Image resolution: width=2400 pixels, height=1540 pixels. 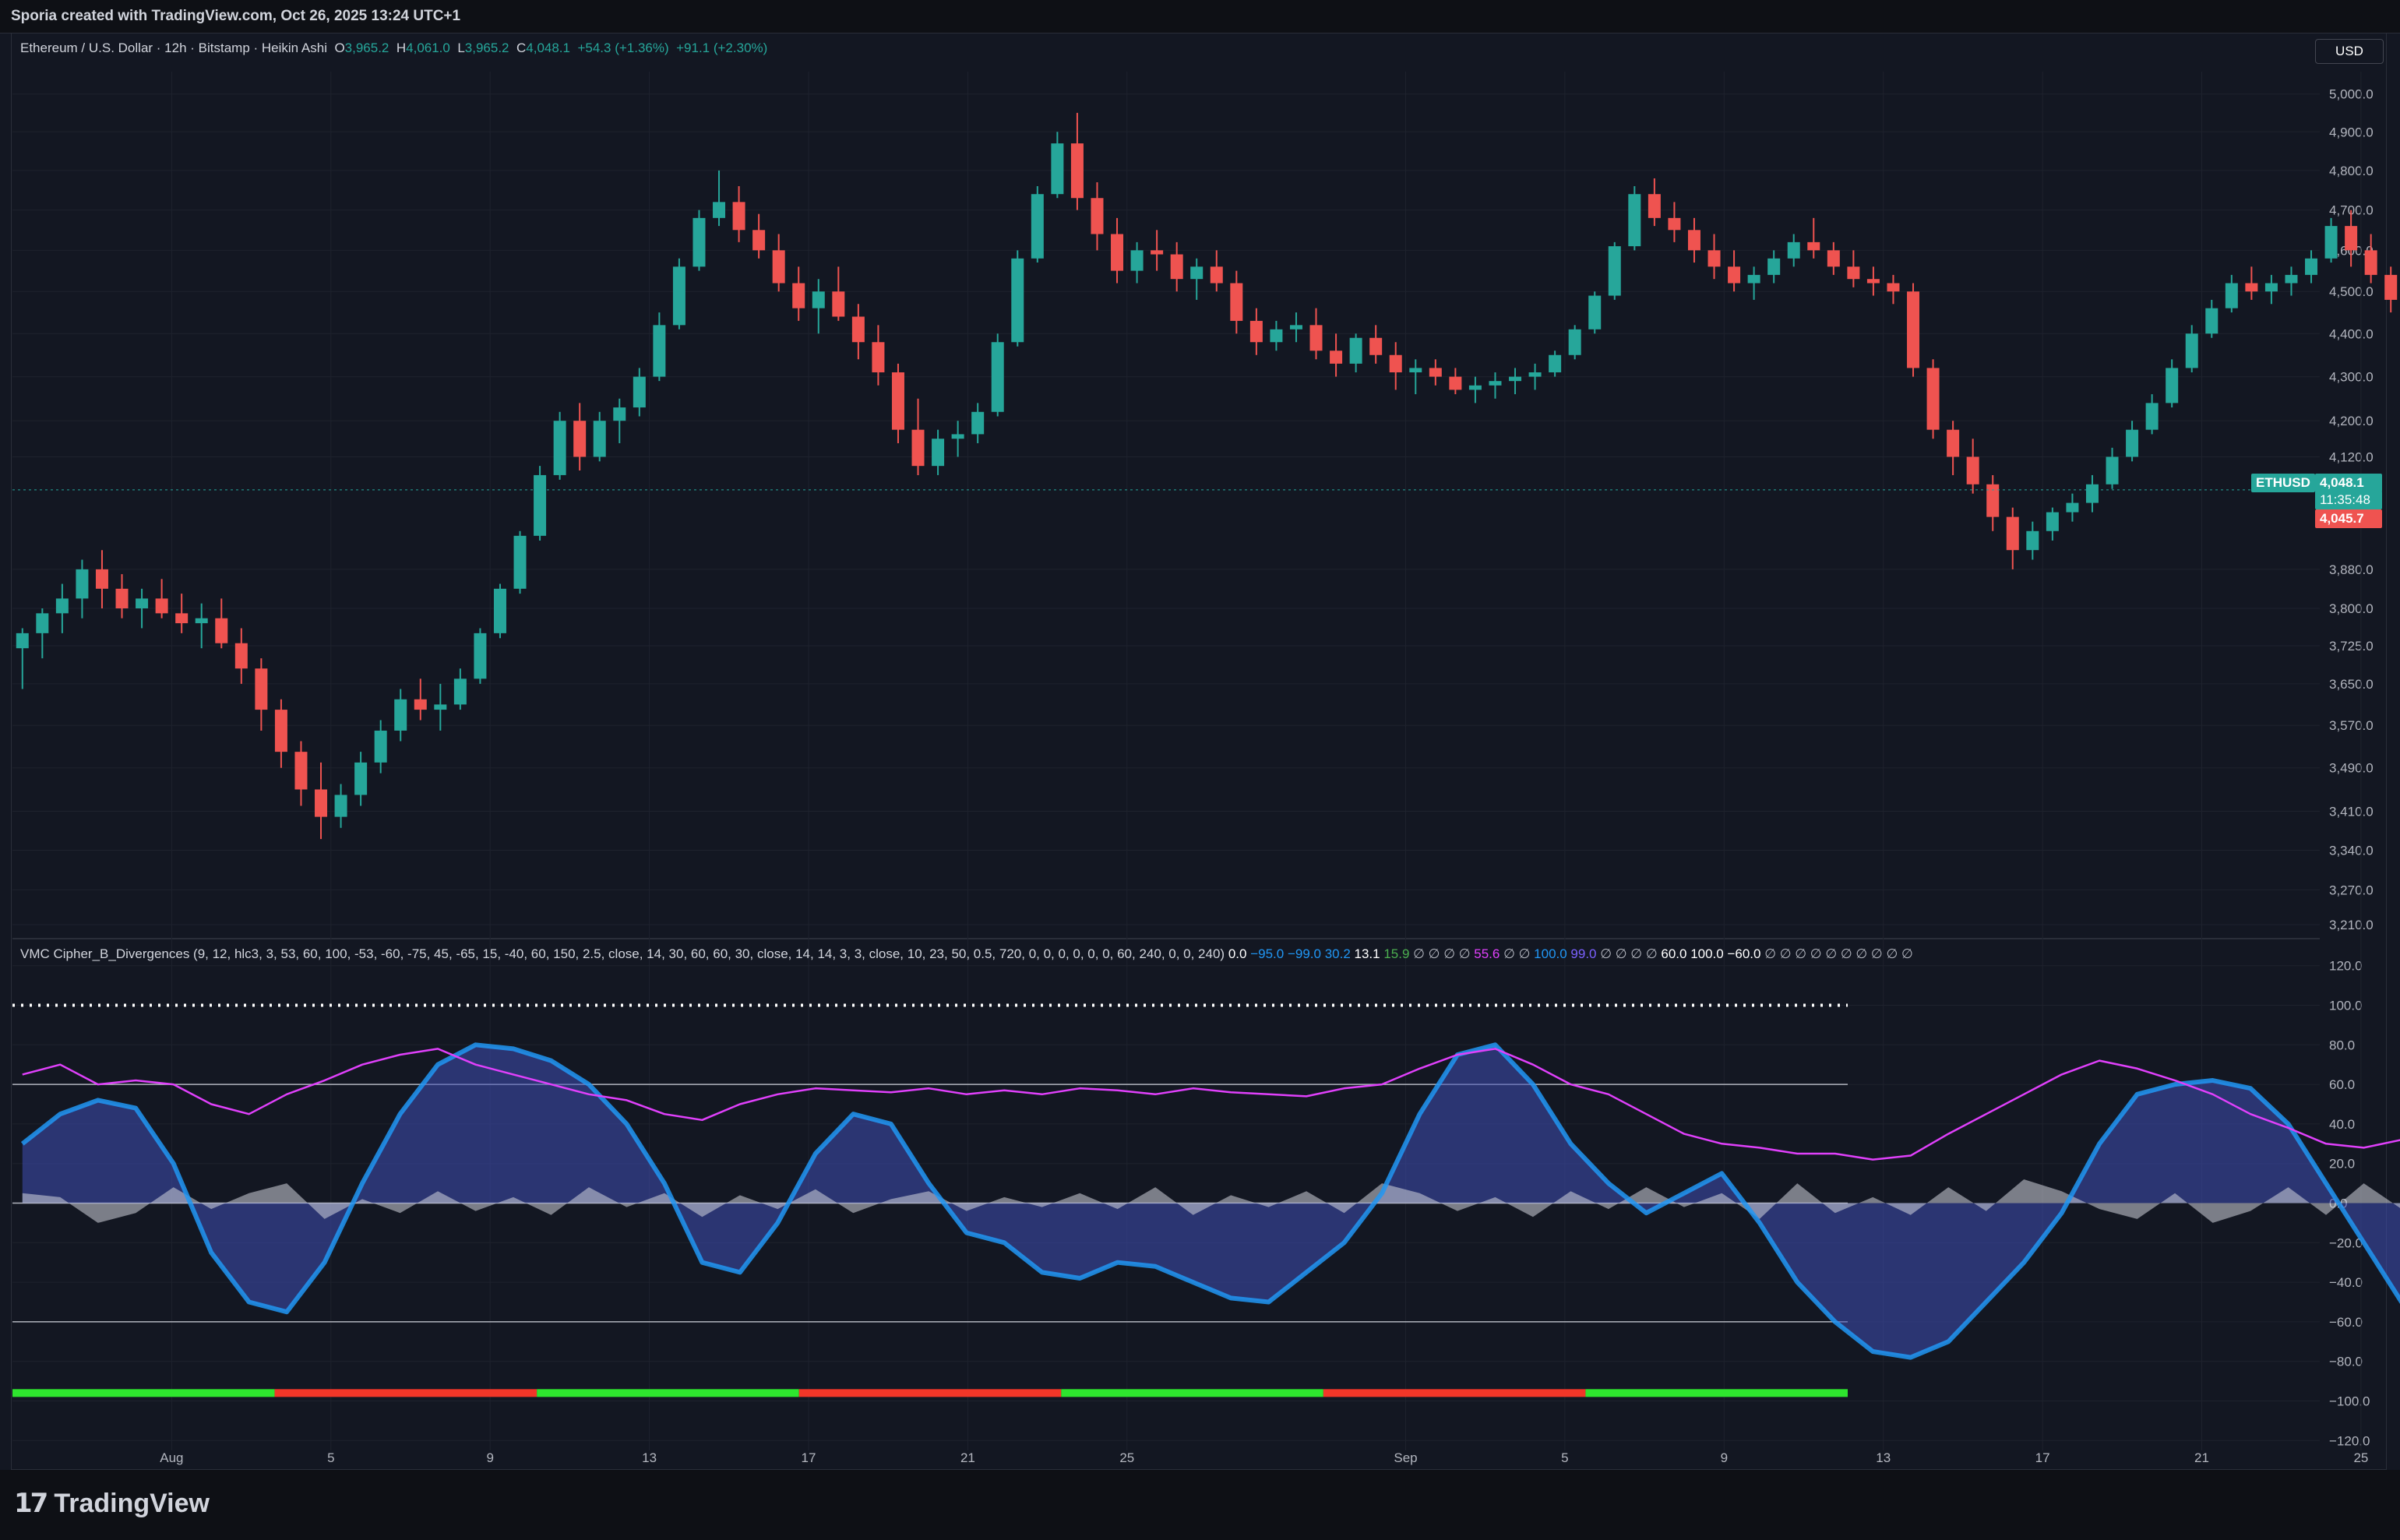 I want to click on price-tick-label: 4,400.0, so click(x=2351, y=333).